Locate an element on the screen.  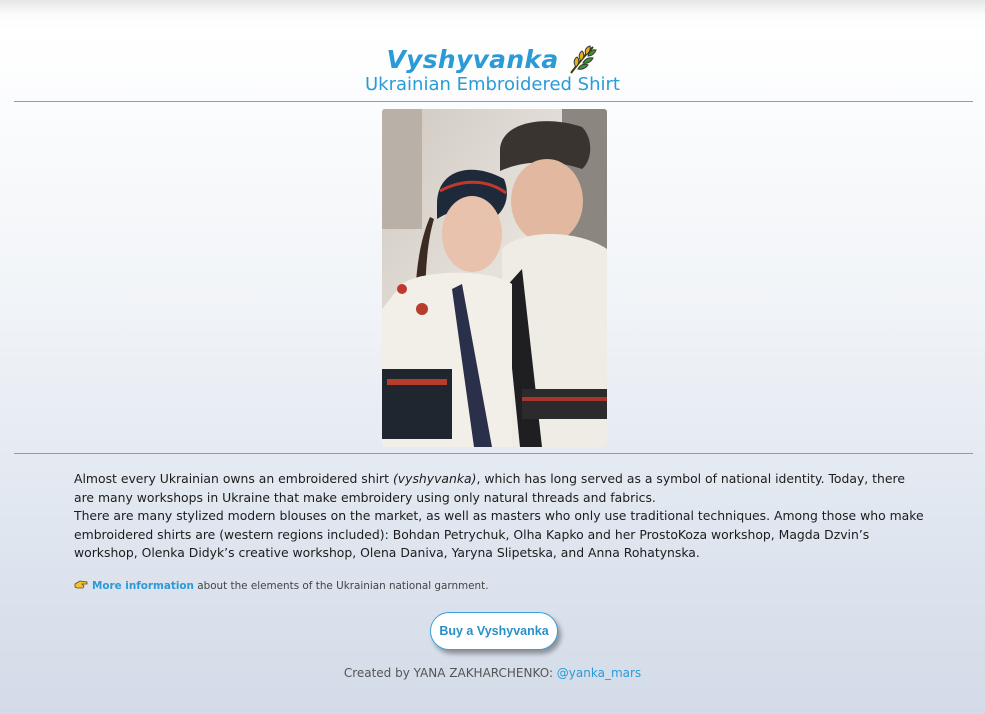
vyshyvanka-term: (vyshyvanka) is located at coordinates (434, 478).